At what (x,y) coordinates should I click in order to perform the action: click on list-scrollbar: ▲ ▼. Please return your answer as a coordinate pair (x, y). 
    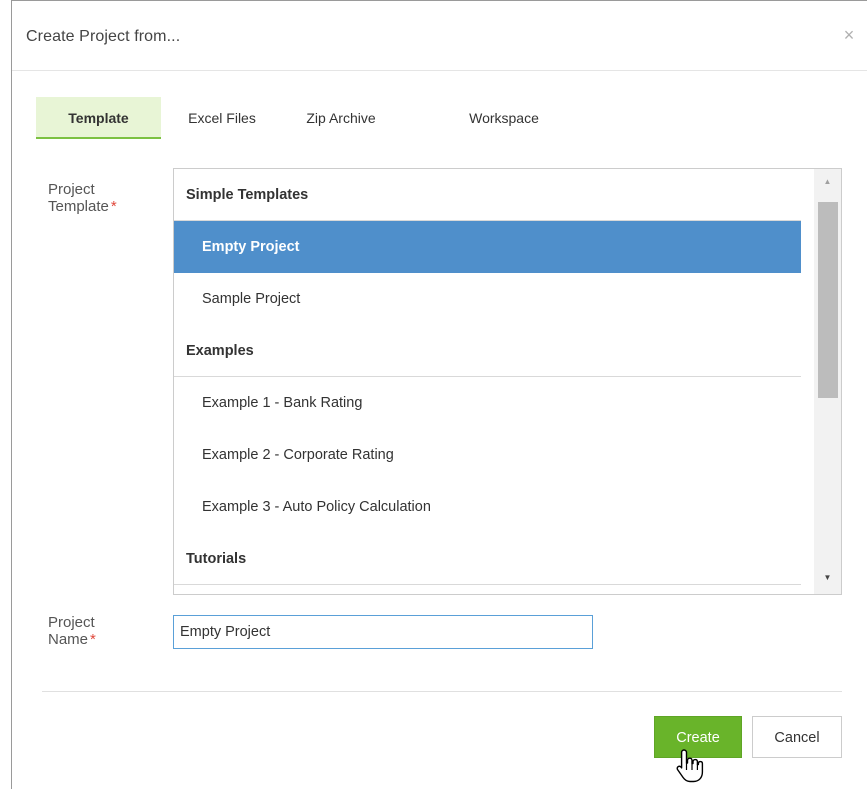
    Looking at the image, I should click on (827, 381).